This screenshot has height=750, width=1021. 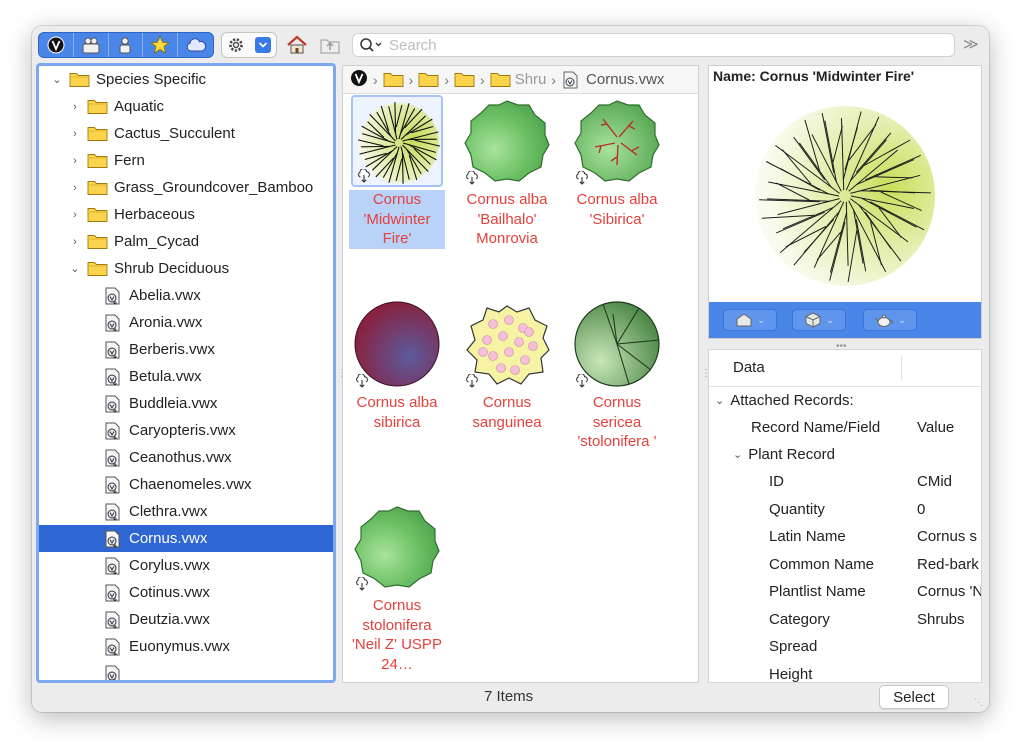 What do you see at coordinates (186, 403) in the screenshot?
I see `tree-file: Buddleia.vwx` at bounding box center [186, 403].